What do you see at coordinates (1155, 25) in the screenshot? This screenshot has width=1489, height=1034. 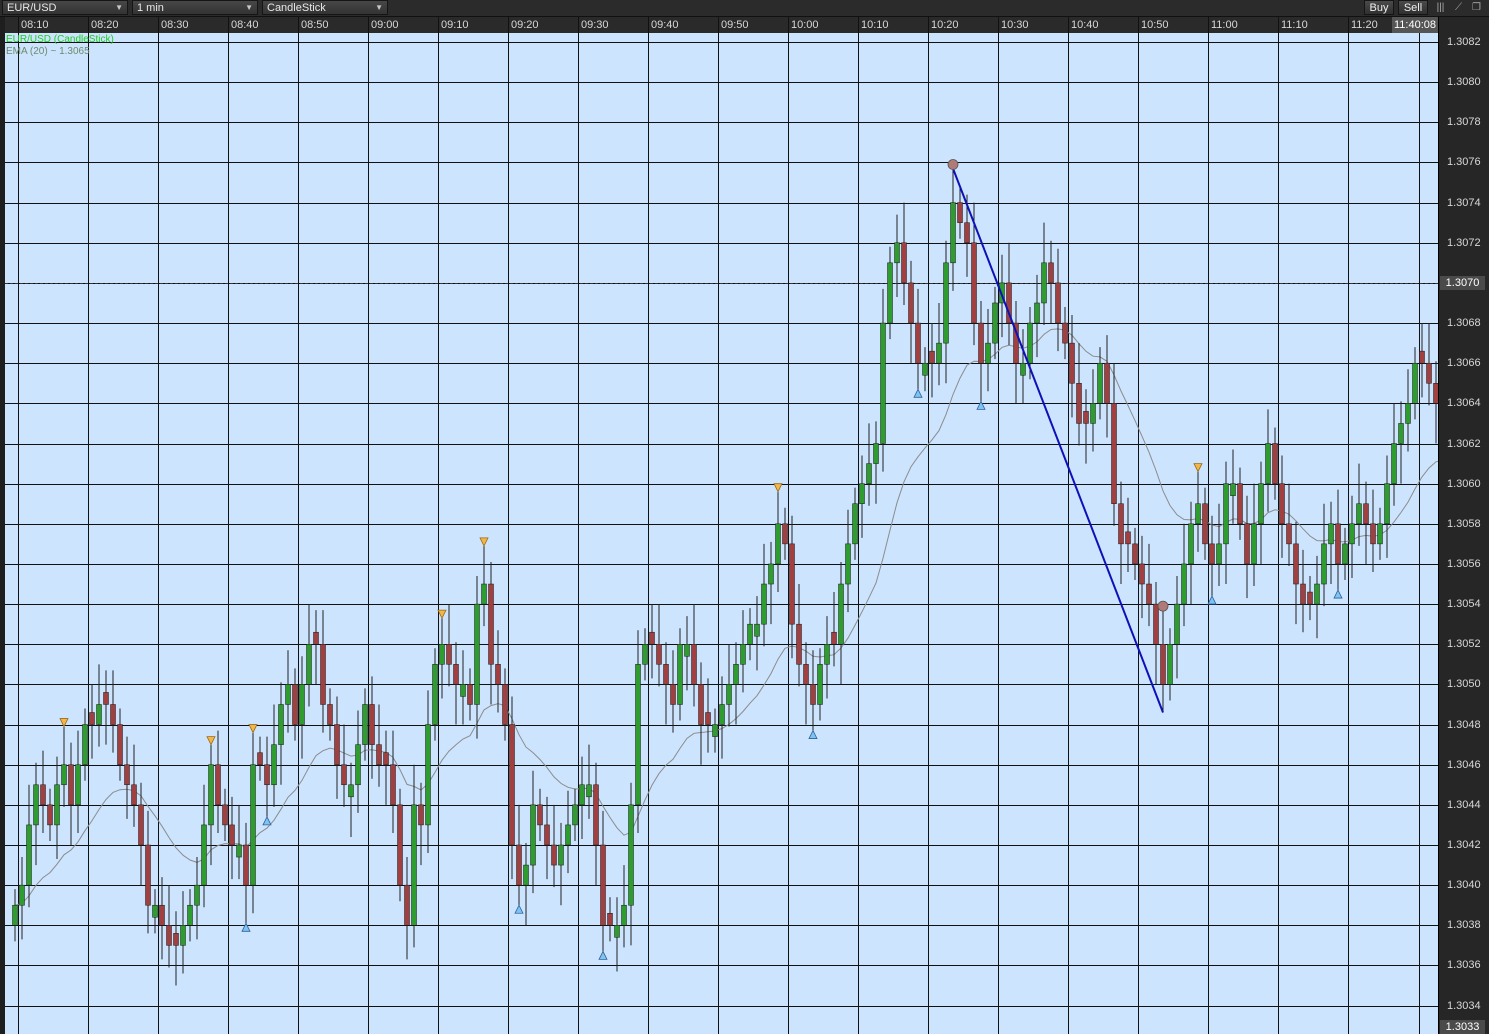 I see `time-tick-label: 10:50` at bounding box center [1155, 25].